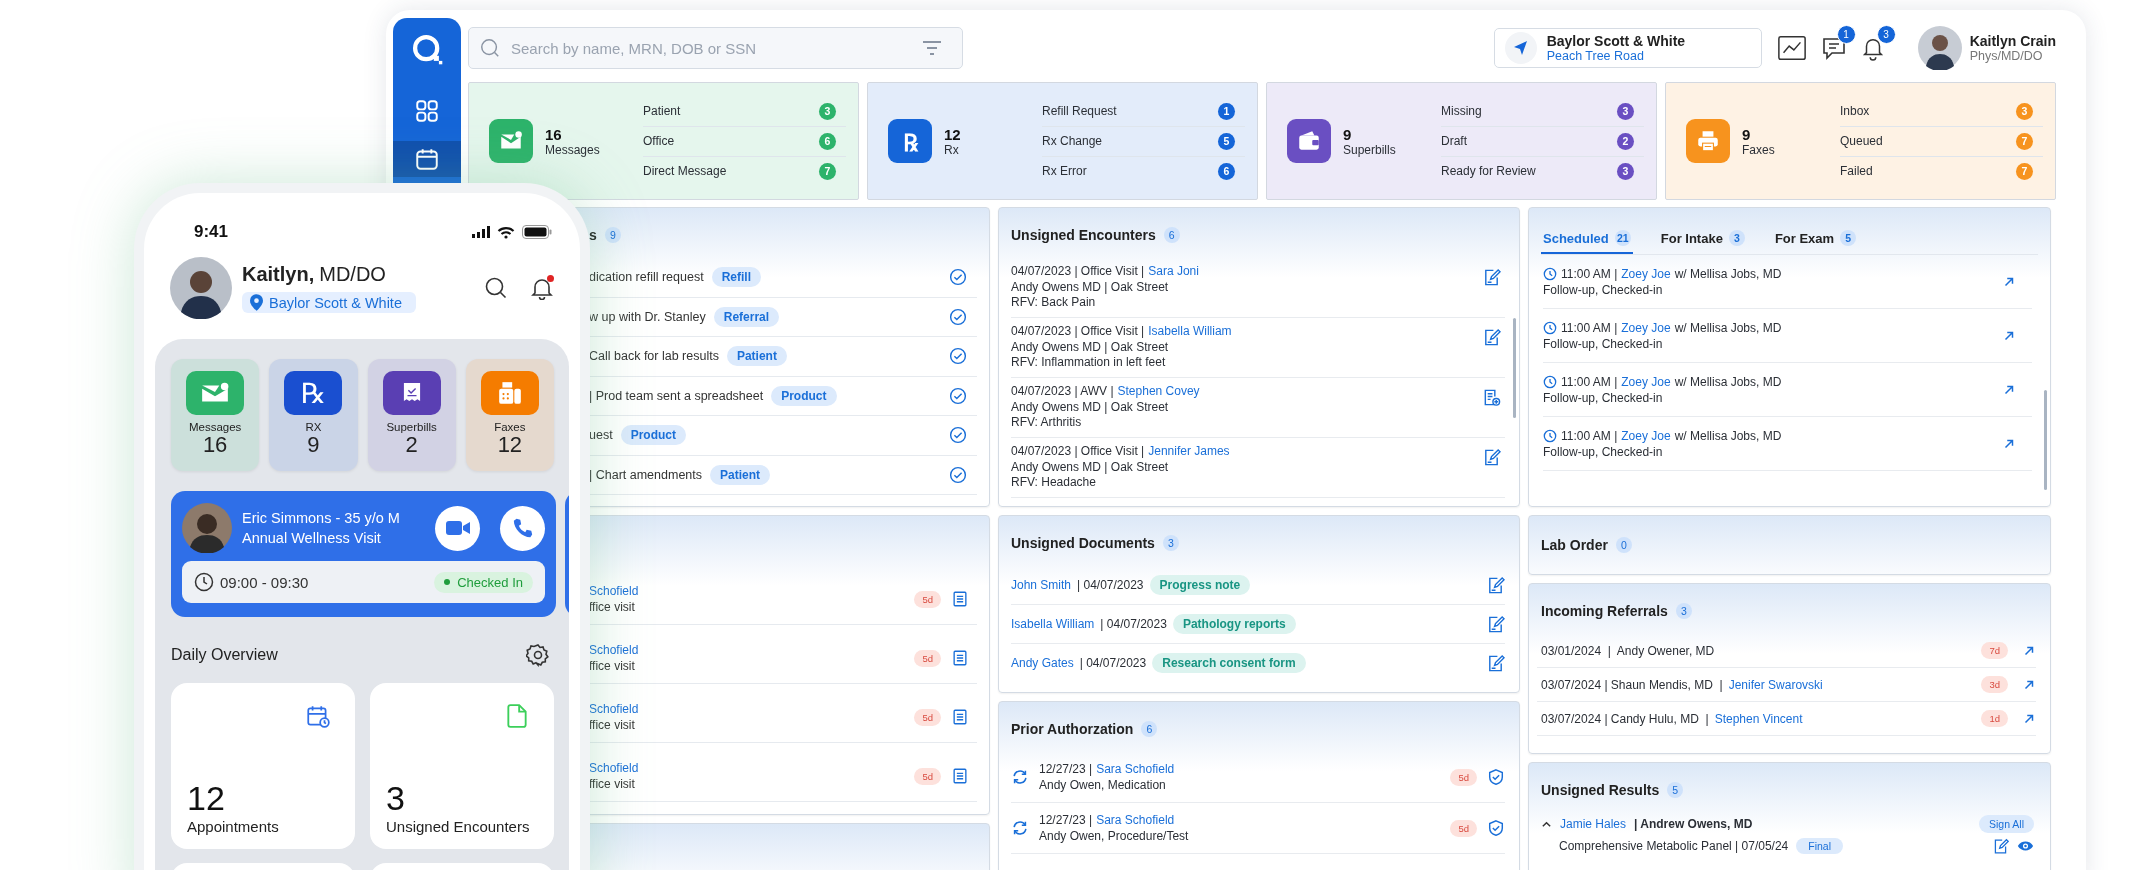 The width and height of the screenshot is (2141, 870). I want to click on patient-link: Jenifer Swarovski, so click(1775, 684).